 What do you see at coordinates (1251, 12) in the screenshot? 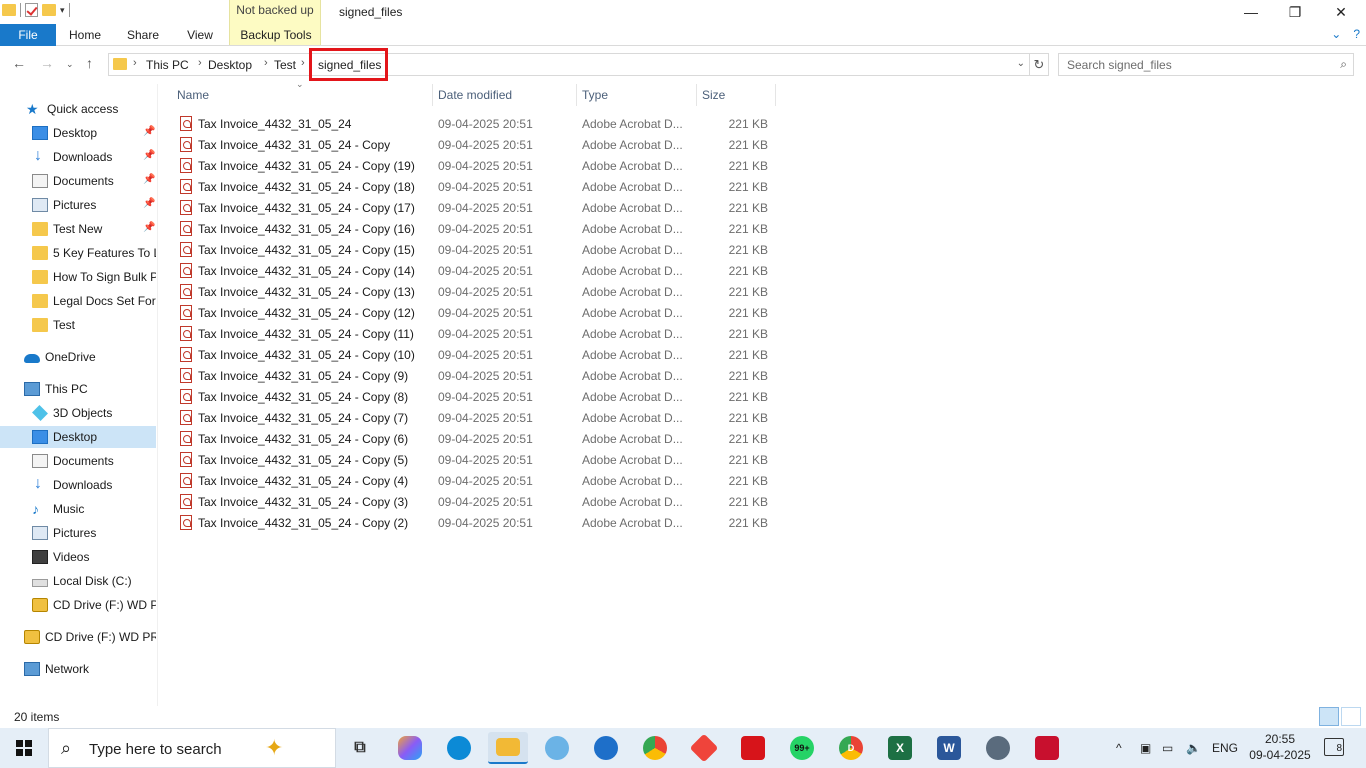
I see `minimize-button: —` at bounding box center [1251, 12].